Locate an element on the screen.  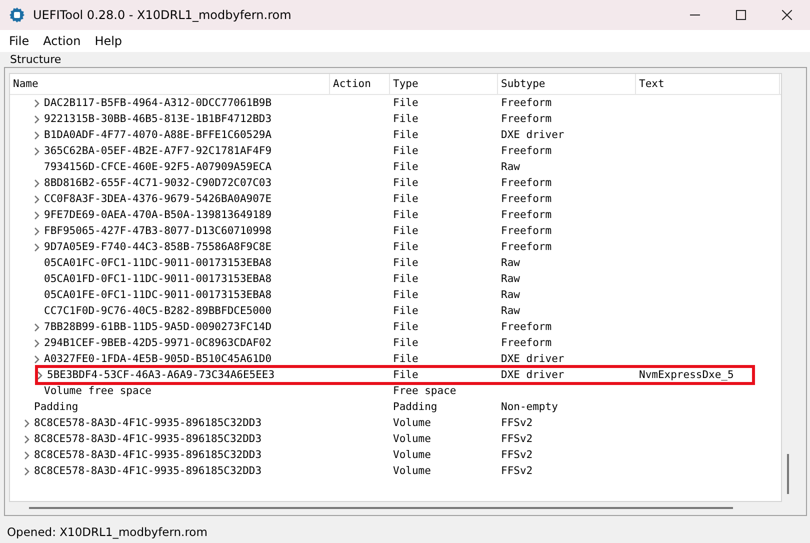
tree-item: 7BB28B99-61BB-11D5-9A5D-0090273FC14D is located at coordinates (158, 327).